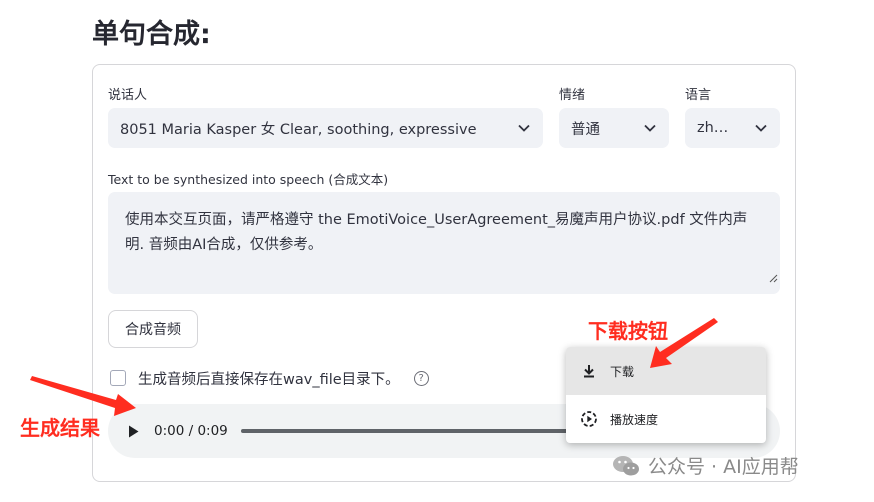 This screenshot has height=502, width=874. Describe the element at coordinates (614, 128) in the screenshot. I see `emotion-select: 普通` at that location.